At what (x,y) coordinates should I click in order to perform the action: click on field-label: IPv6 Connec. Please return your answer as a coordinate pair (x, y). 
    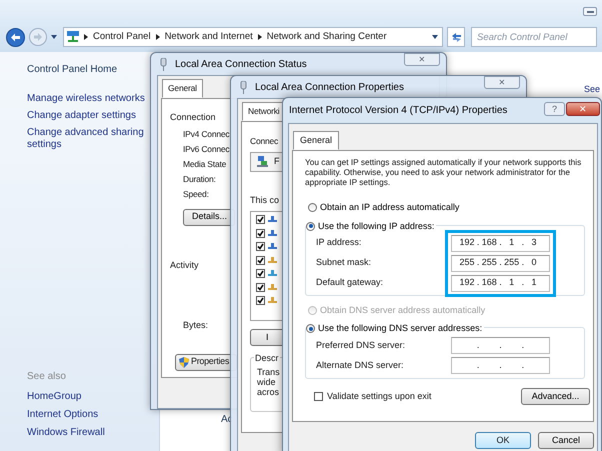
    Looking at the image, I should click on (206, 149).